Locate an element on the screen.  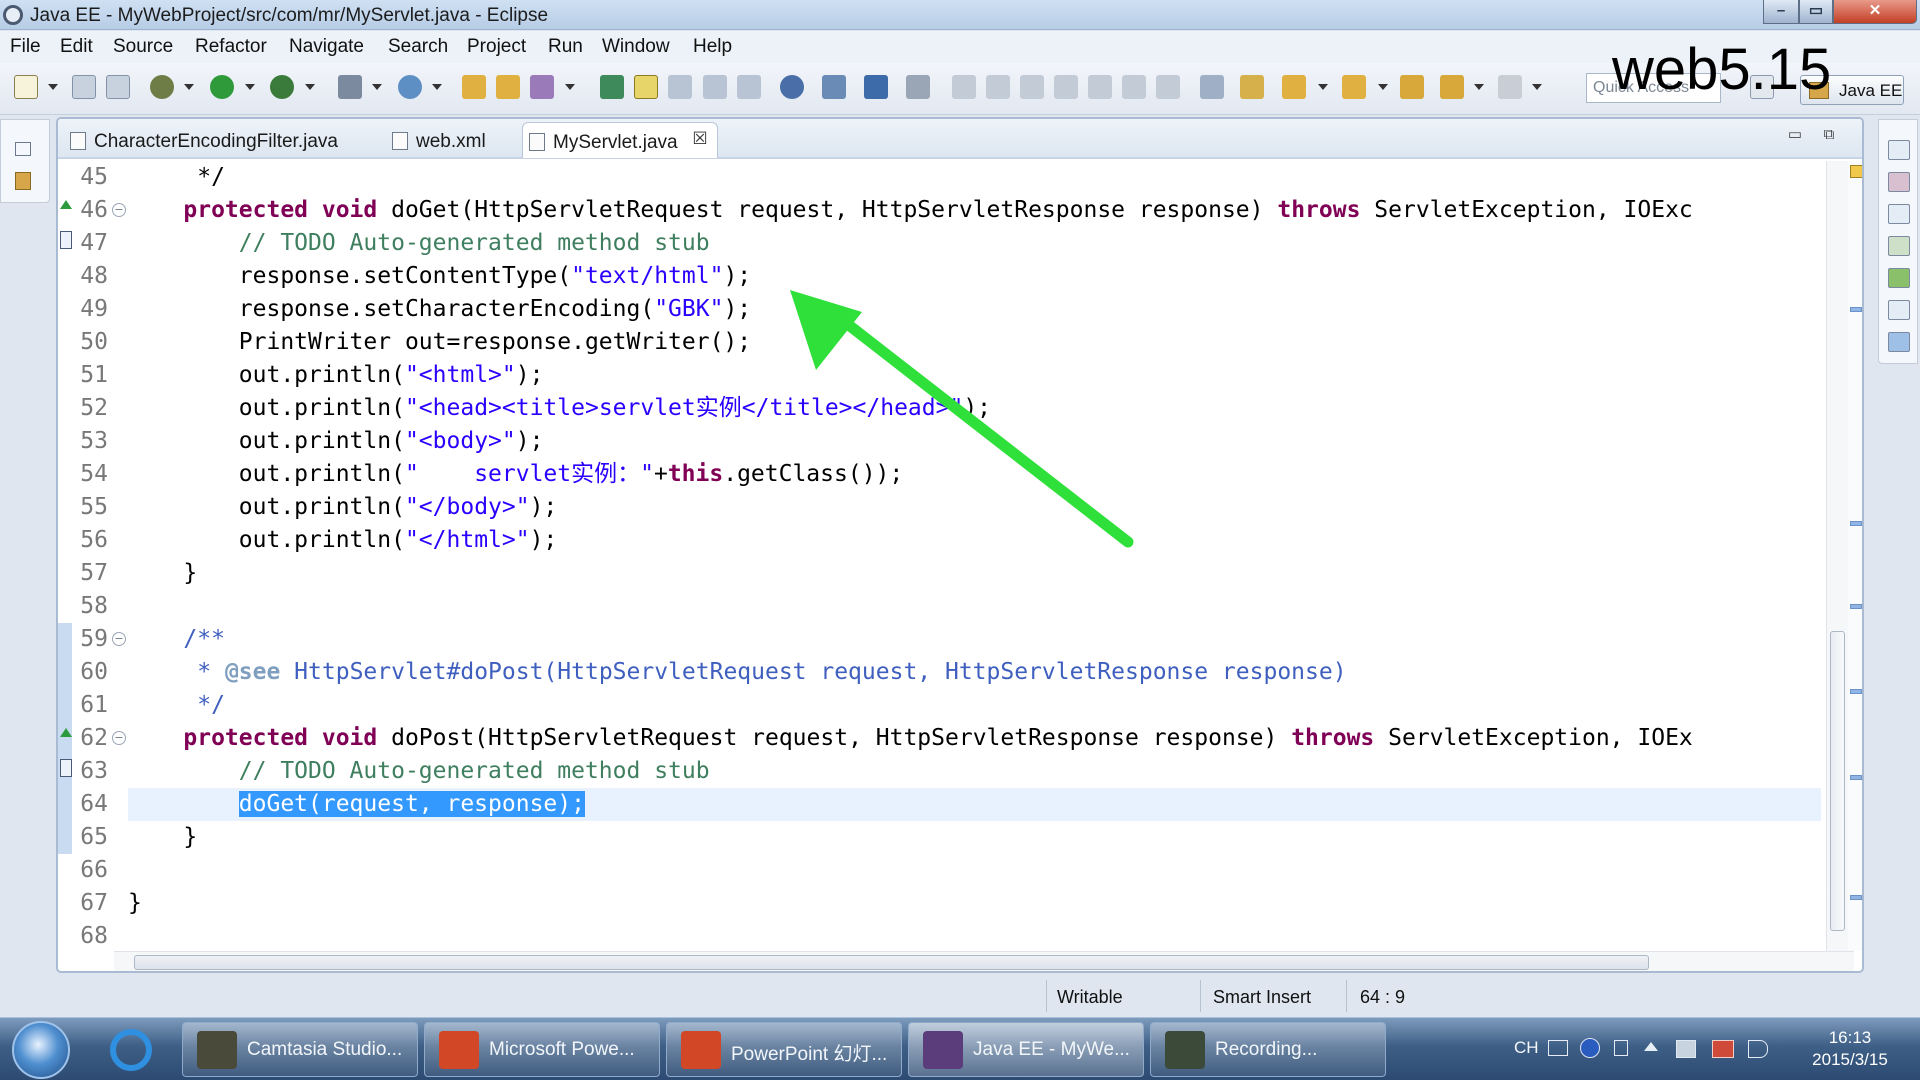
maximize-button: ▭ is located at coordinates (1816, 12).